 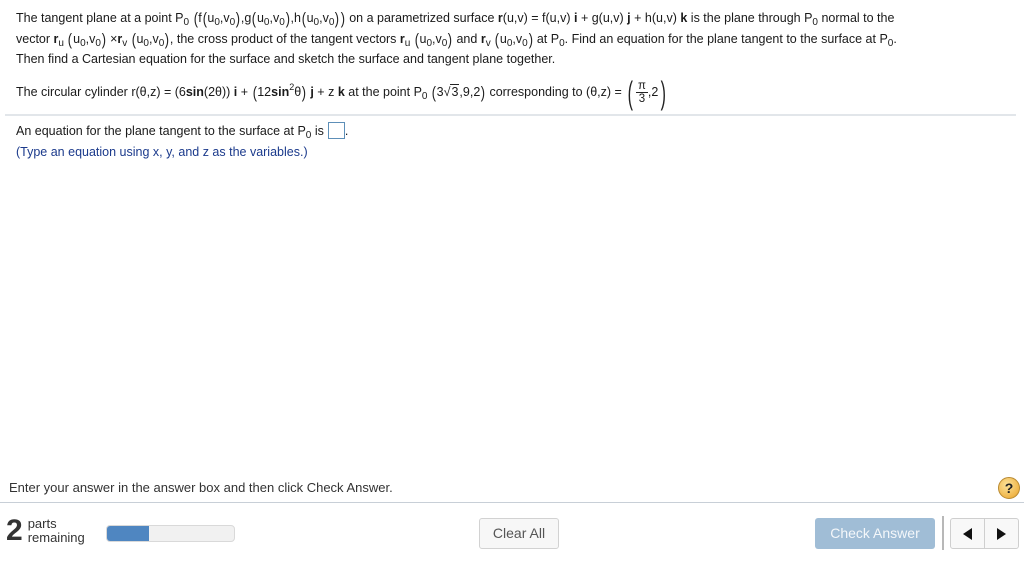 I want to click on text: f, so click(x=200, y=18).